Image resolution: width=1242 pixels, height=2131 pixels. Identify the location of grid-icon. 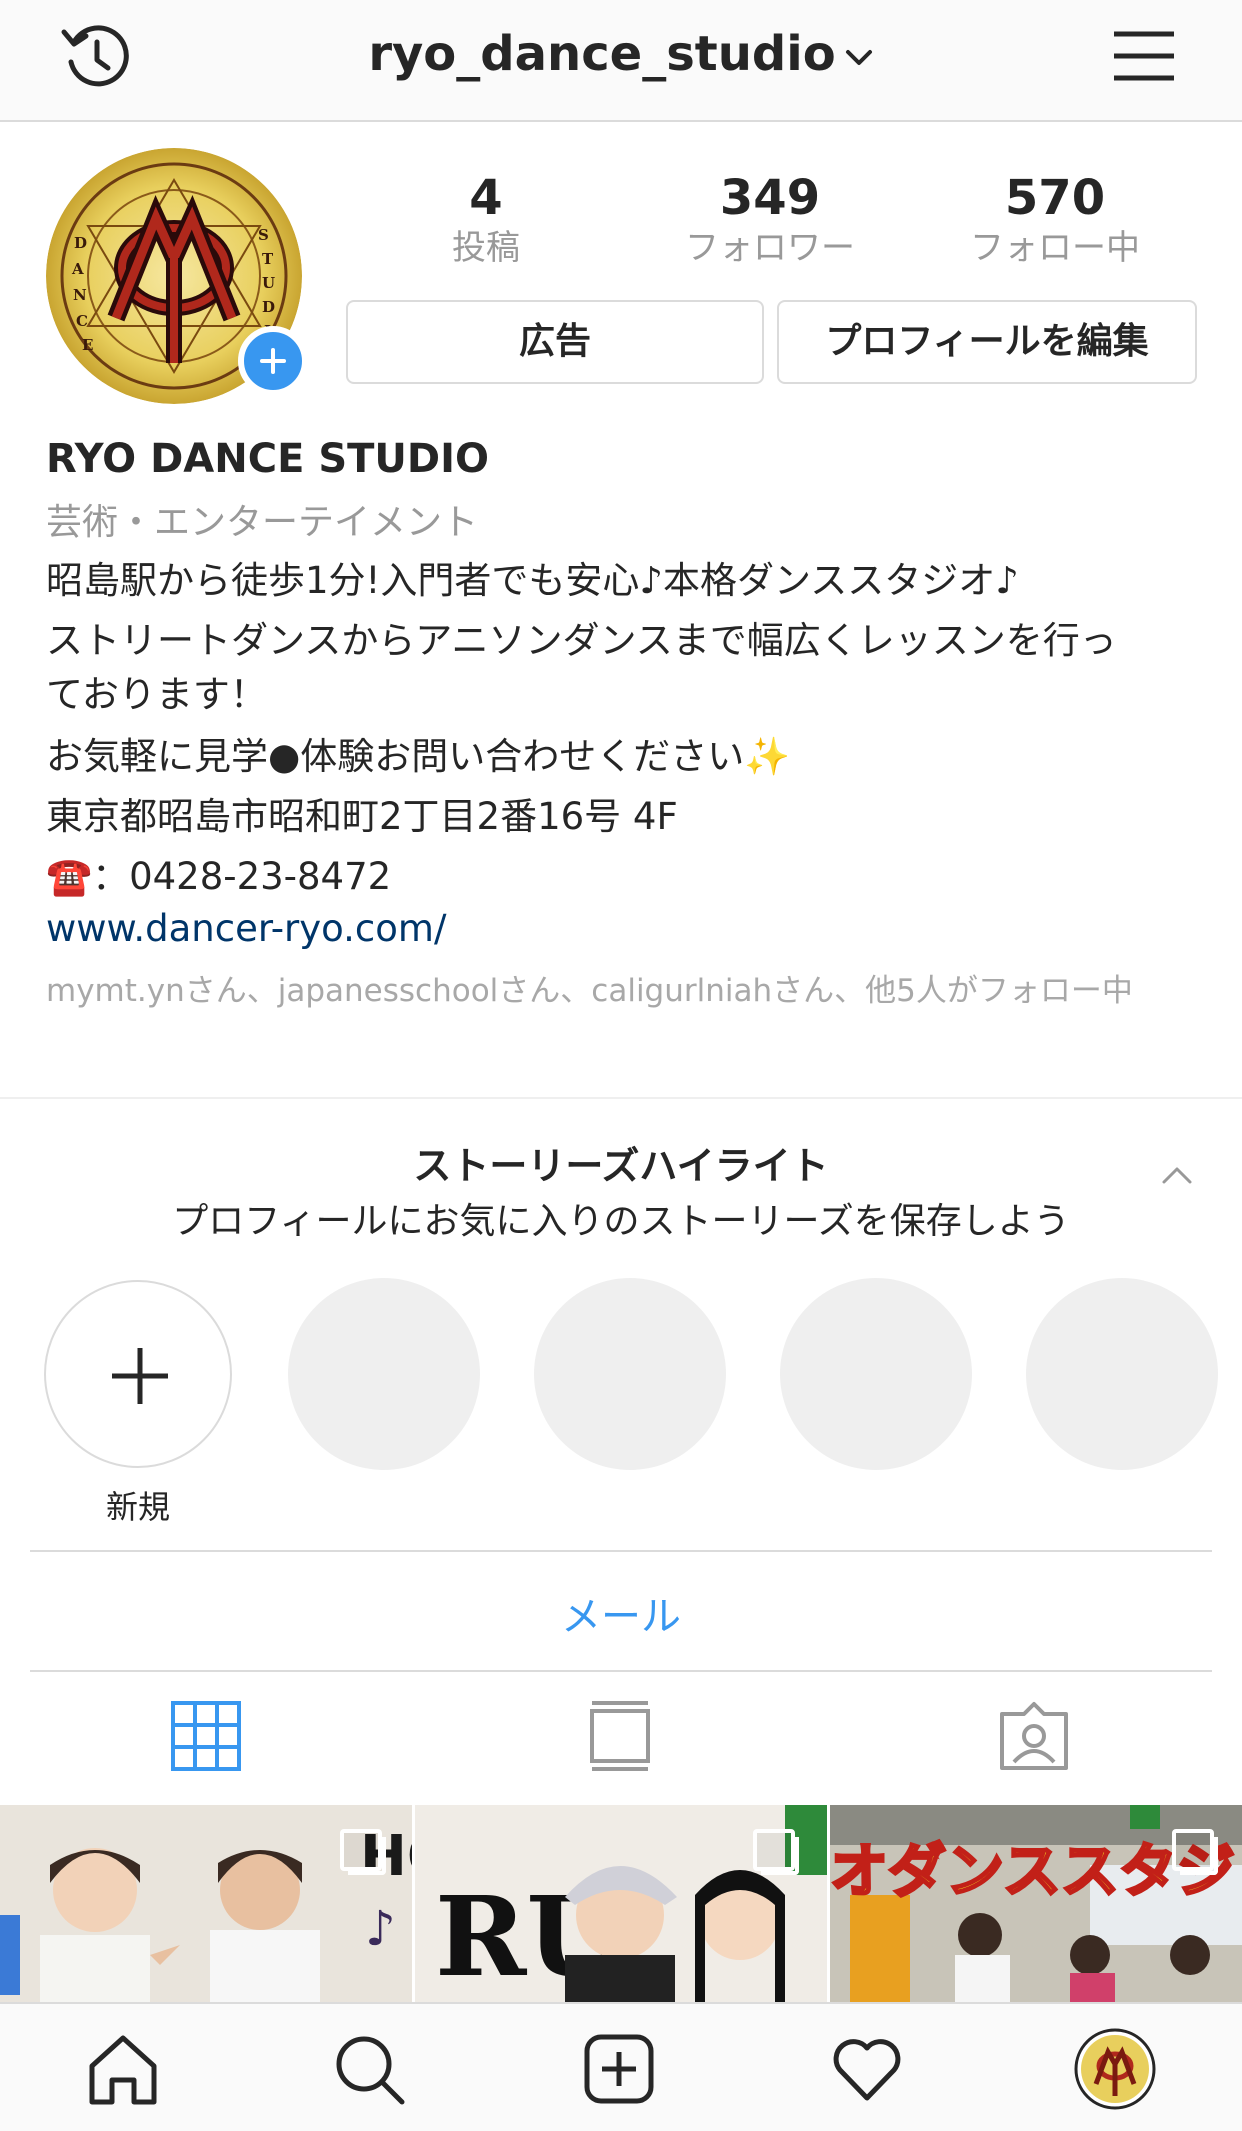
(206, 1736).